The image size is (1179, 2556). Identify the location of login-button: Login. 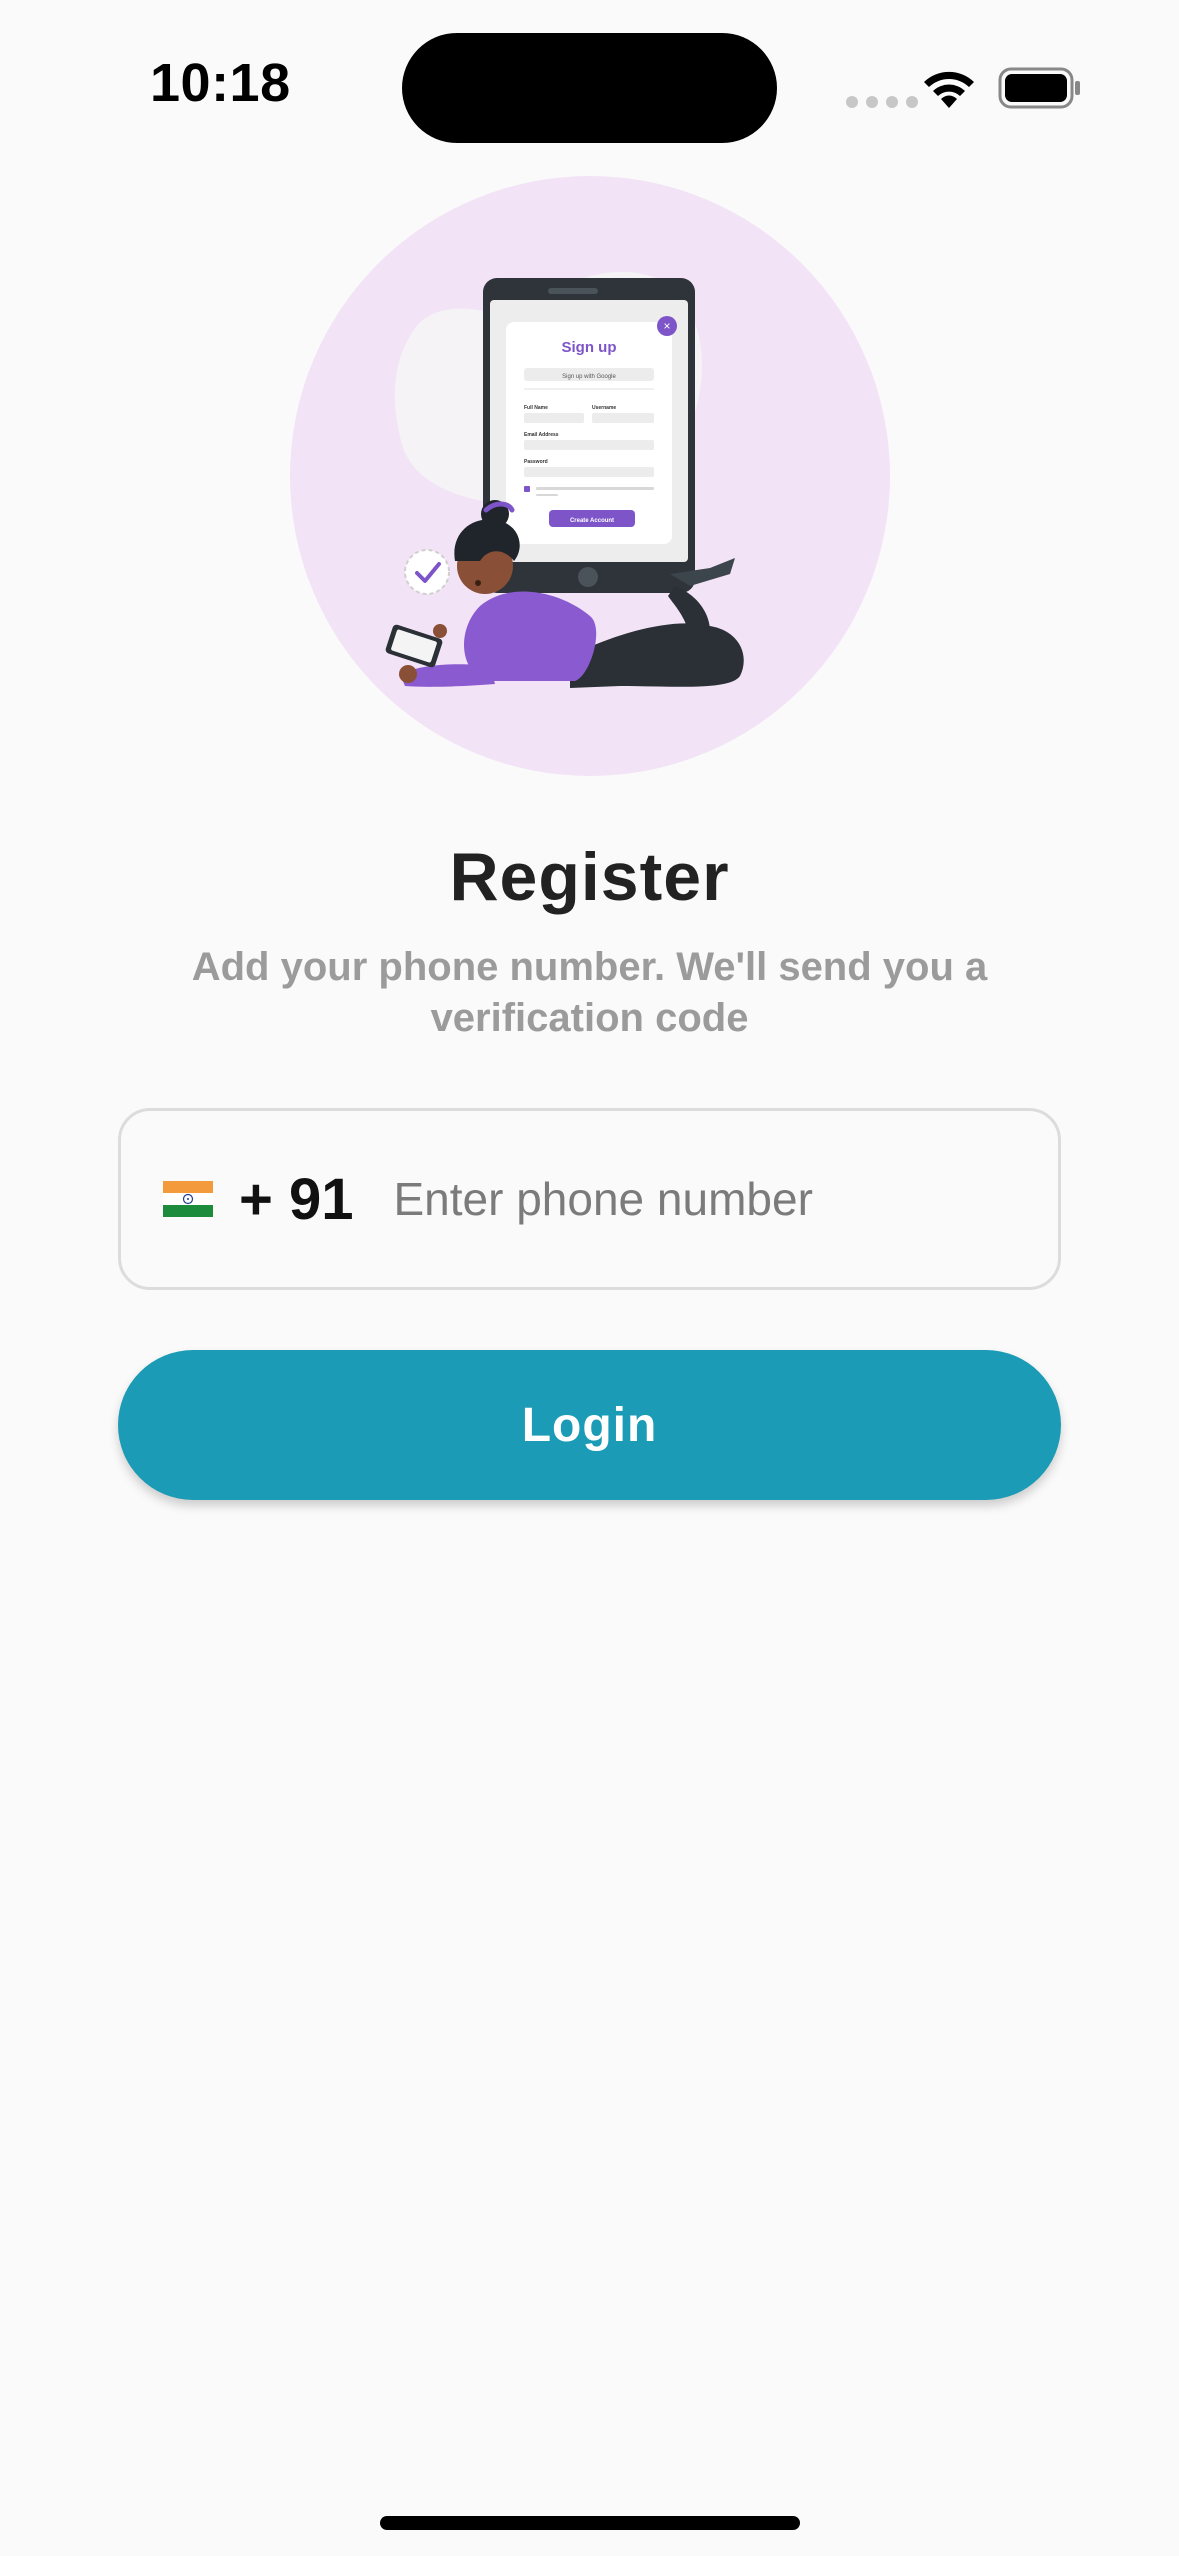
(589, 1425).